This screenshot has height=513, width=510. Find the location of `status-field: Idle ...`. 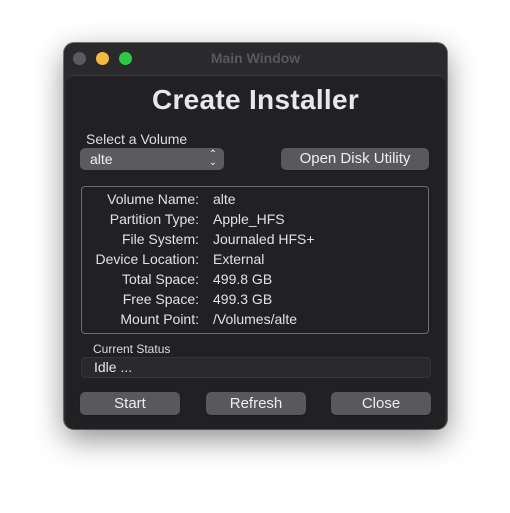

status-field: Idle ... is located at coordinates (256, 367).